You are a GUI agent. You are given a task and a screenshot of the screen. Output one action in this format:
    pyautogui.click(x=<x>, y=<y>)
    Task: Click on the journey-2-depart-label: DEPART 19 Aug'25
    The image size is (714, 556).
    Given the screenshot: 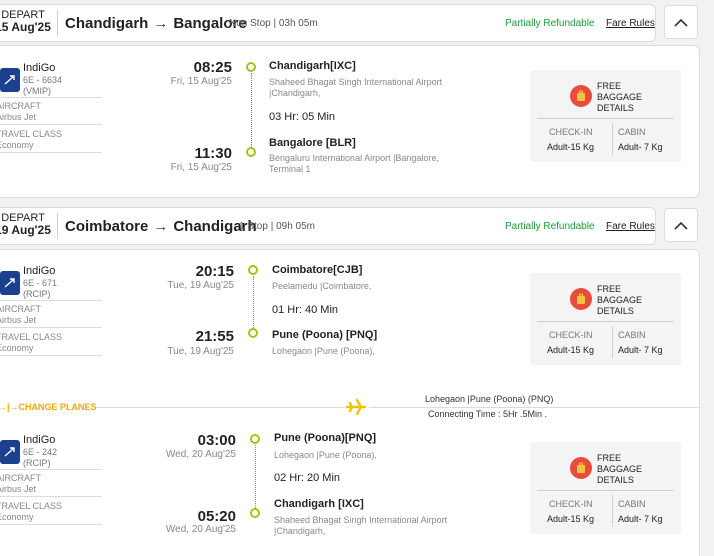 What is the action you would take?
    pyautogui.click(x=26, y=224)
    